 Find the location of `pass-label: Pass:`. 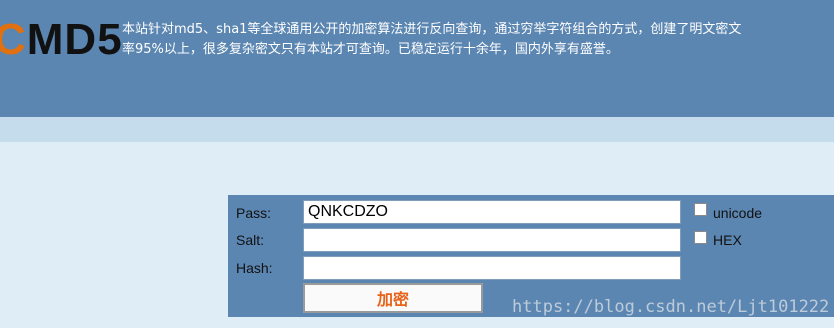

pass-label: Pass: is located at coordinates (254, 213).